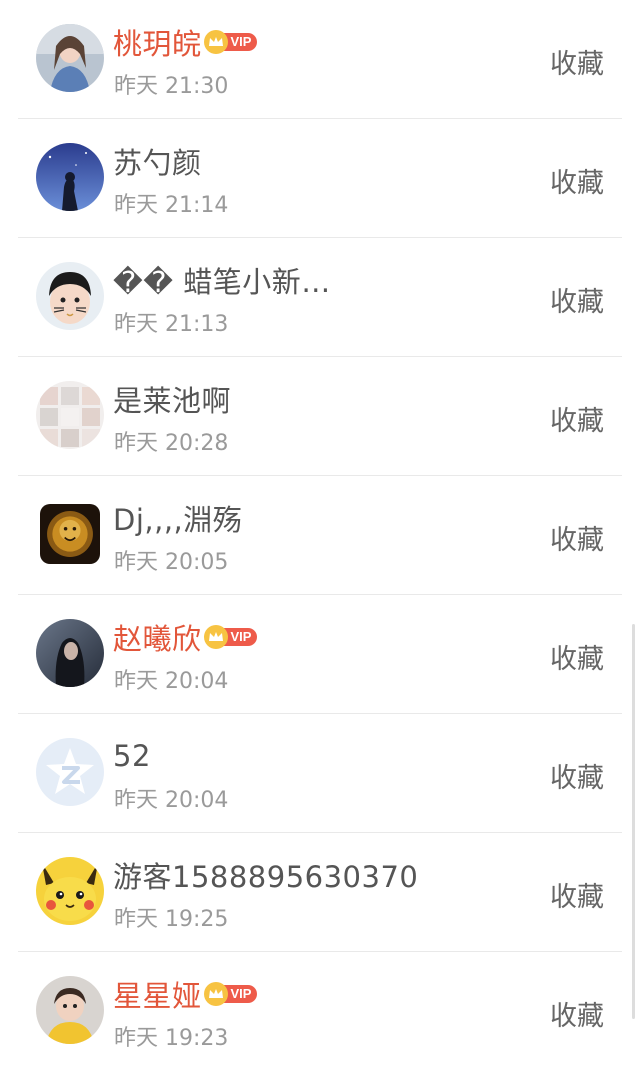  I want to click on list-item: 星星娅 VIP 昨天 19:23 收藏, so click(320, 1011).